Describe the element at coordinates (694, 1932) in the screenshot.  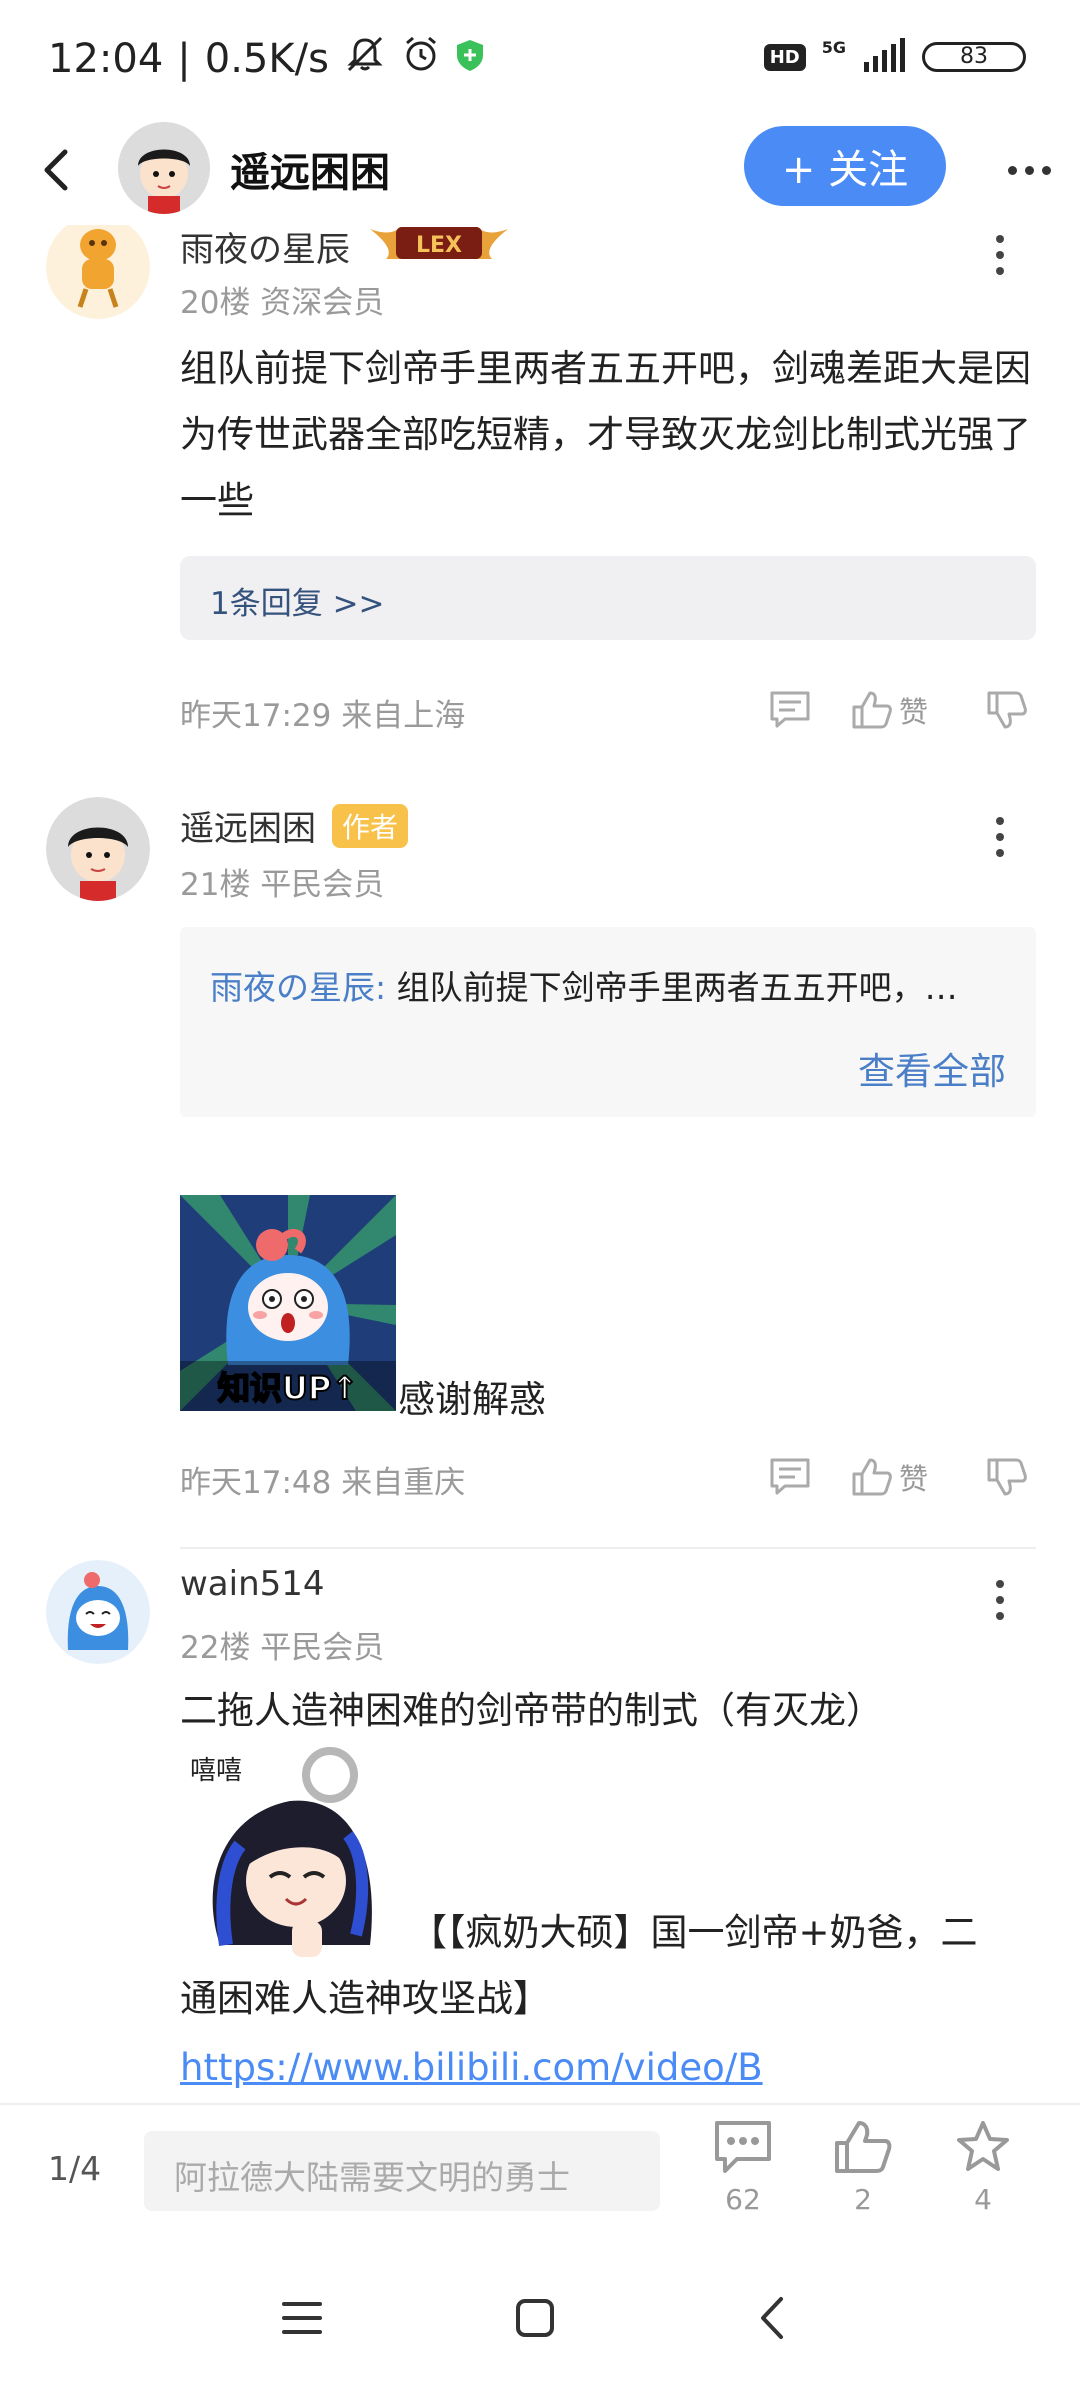
I see `comment-text-line: 【【疯奶大硕】国一剑帝+奶爸，二` at that location.